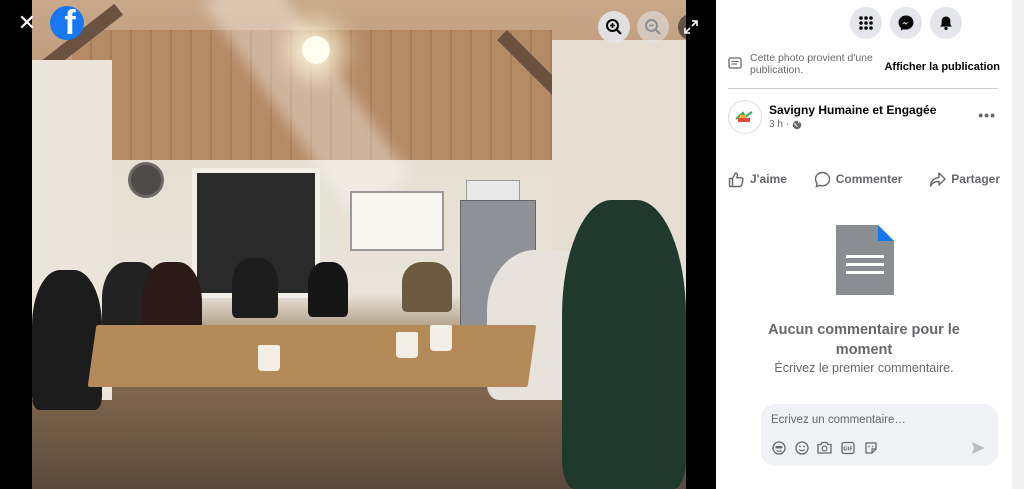 Image resolution: width=1024 pixels, height=489 pixels. What do you see at coordinates (778, 447) in the screenshot?
I see `avatar-sticker-icon` at bounding box center [778, 447].